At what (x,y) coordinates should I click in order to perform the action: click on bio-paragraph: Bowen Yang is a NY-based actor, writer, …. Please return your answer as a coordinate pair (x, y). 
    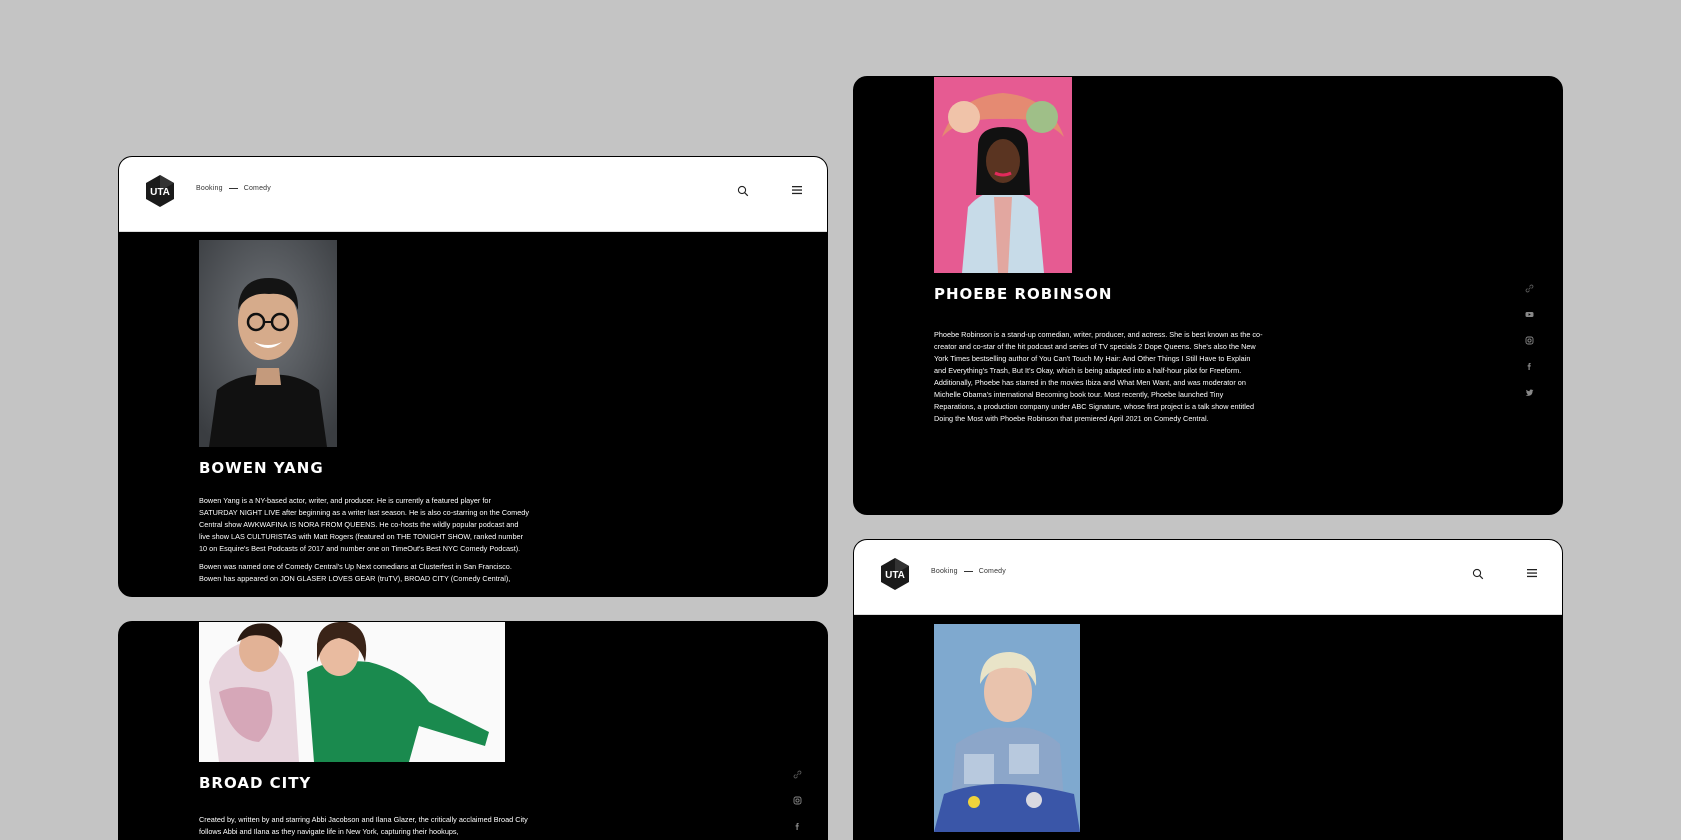
    Looking at the image, I should click on (364, 524).